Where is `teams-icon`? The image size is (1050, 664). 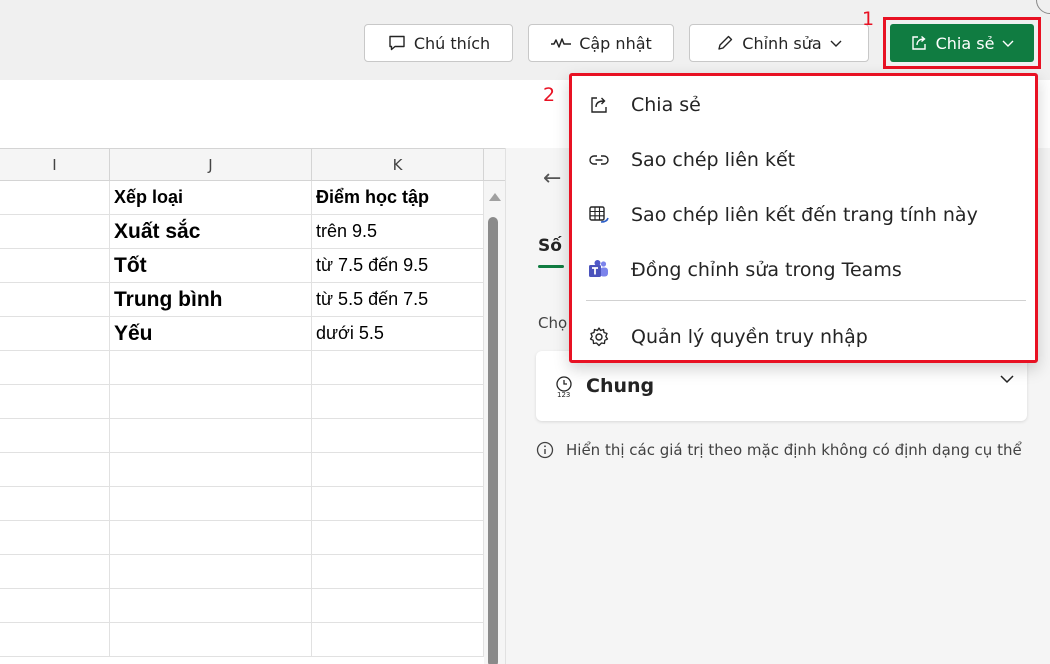 teams-icon is located at coordinates (598, 268).